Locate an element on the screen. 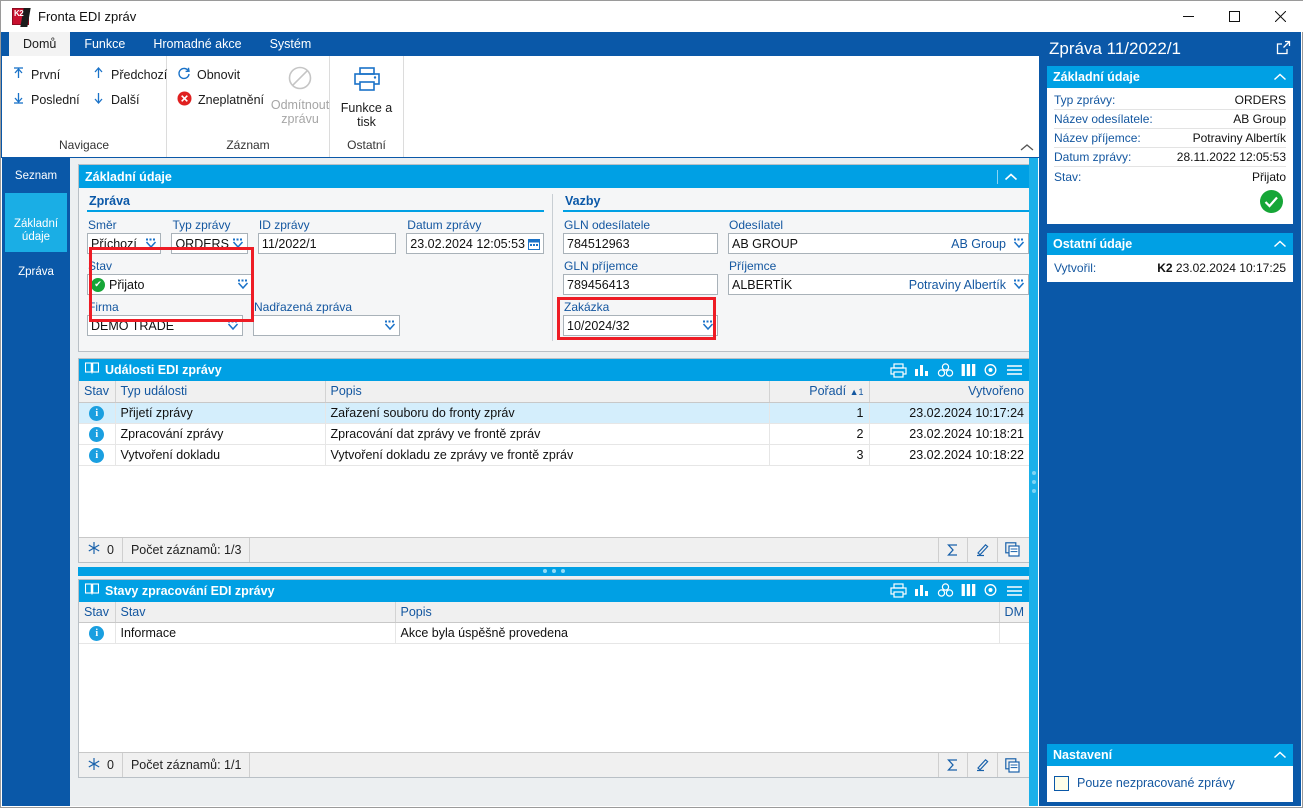 This screenshot has width=1303, height=808. sidebar-item-zprava: Zpráva is located at coordinates (36, 270).